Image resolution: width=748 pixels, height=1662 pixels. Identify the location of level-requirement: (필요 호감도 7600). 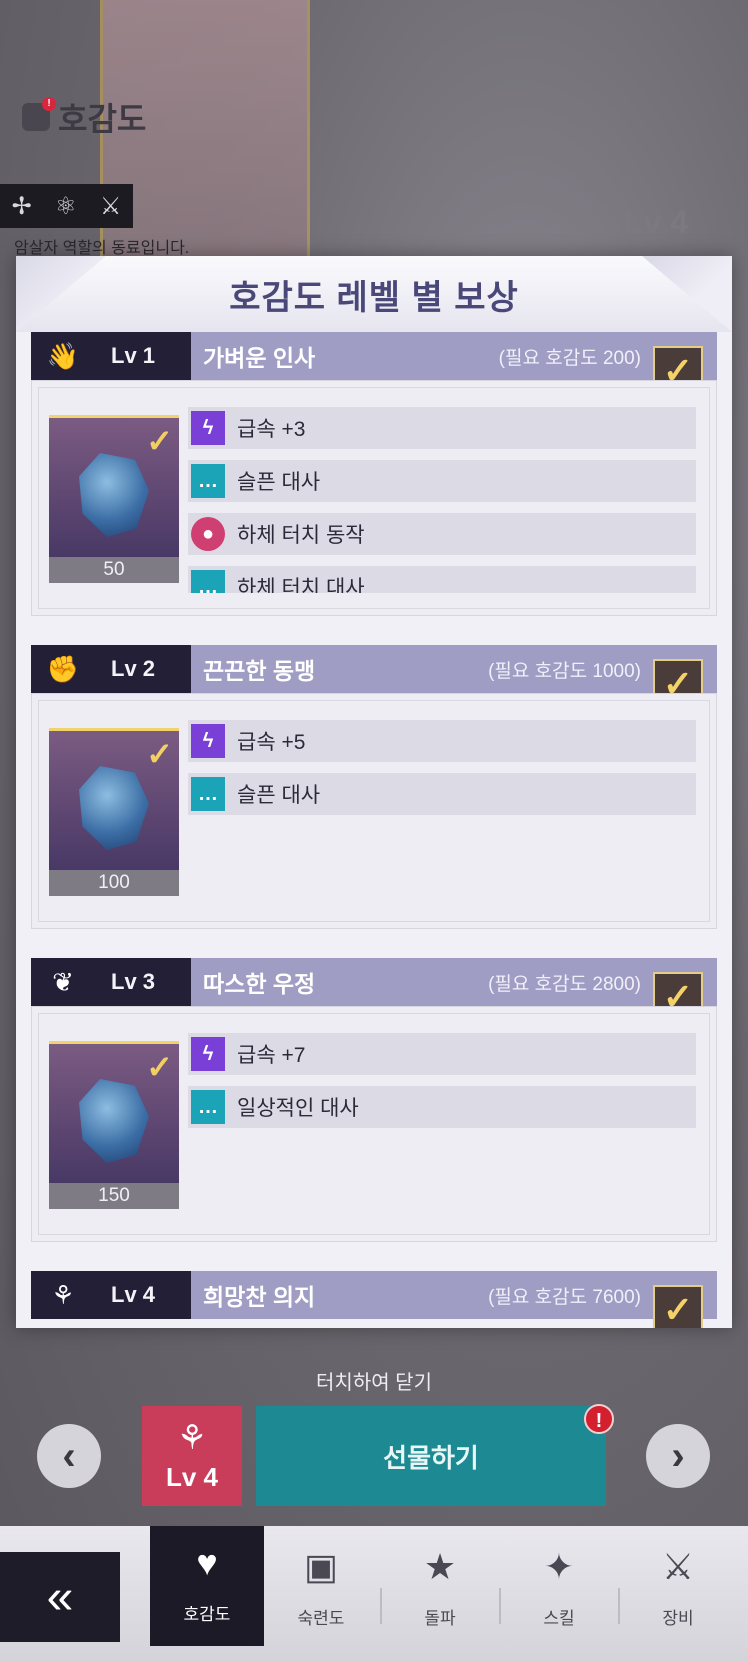
(564, 1297).